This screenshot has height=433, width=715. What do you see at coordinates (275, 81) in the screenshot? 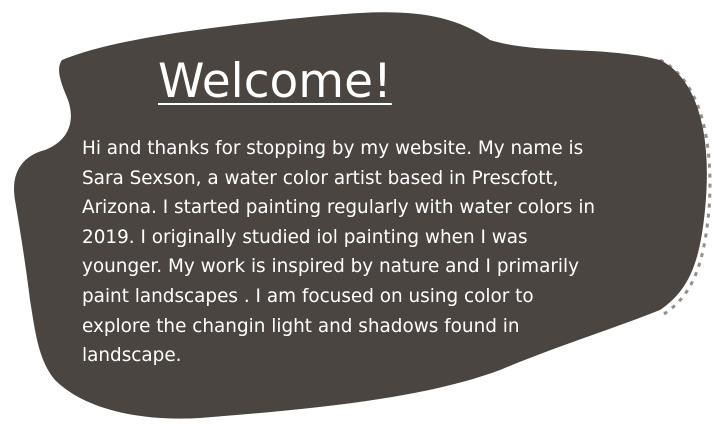
I see `welcome-heading: Welcome!` at bounding box center [275, 81].